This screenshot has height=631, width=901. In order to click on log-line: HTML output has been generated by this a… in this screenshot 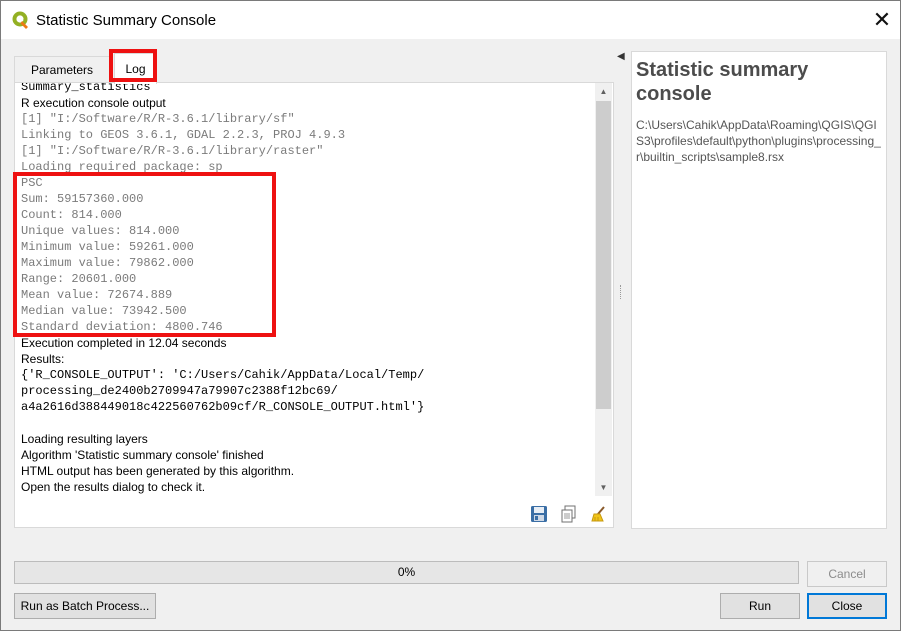, I will do `click(158, 471)`.